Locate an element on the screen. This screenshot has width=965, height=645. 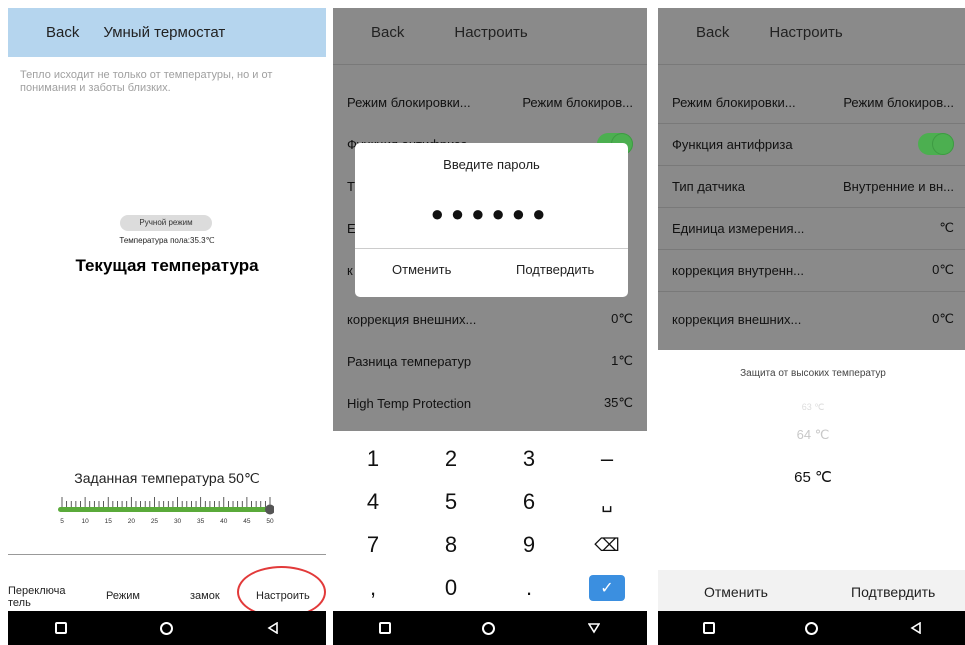
header-bar: Back Умный термостат is located at coordinates (167, 32).